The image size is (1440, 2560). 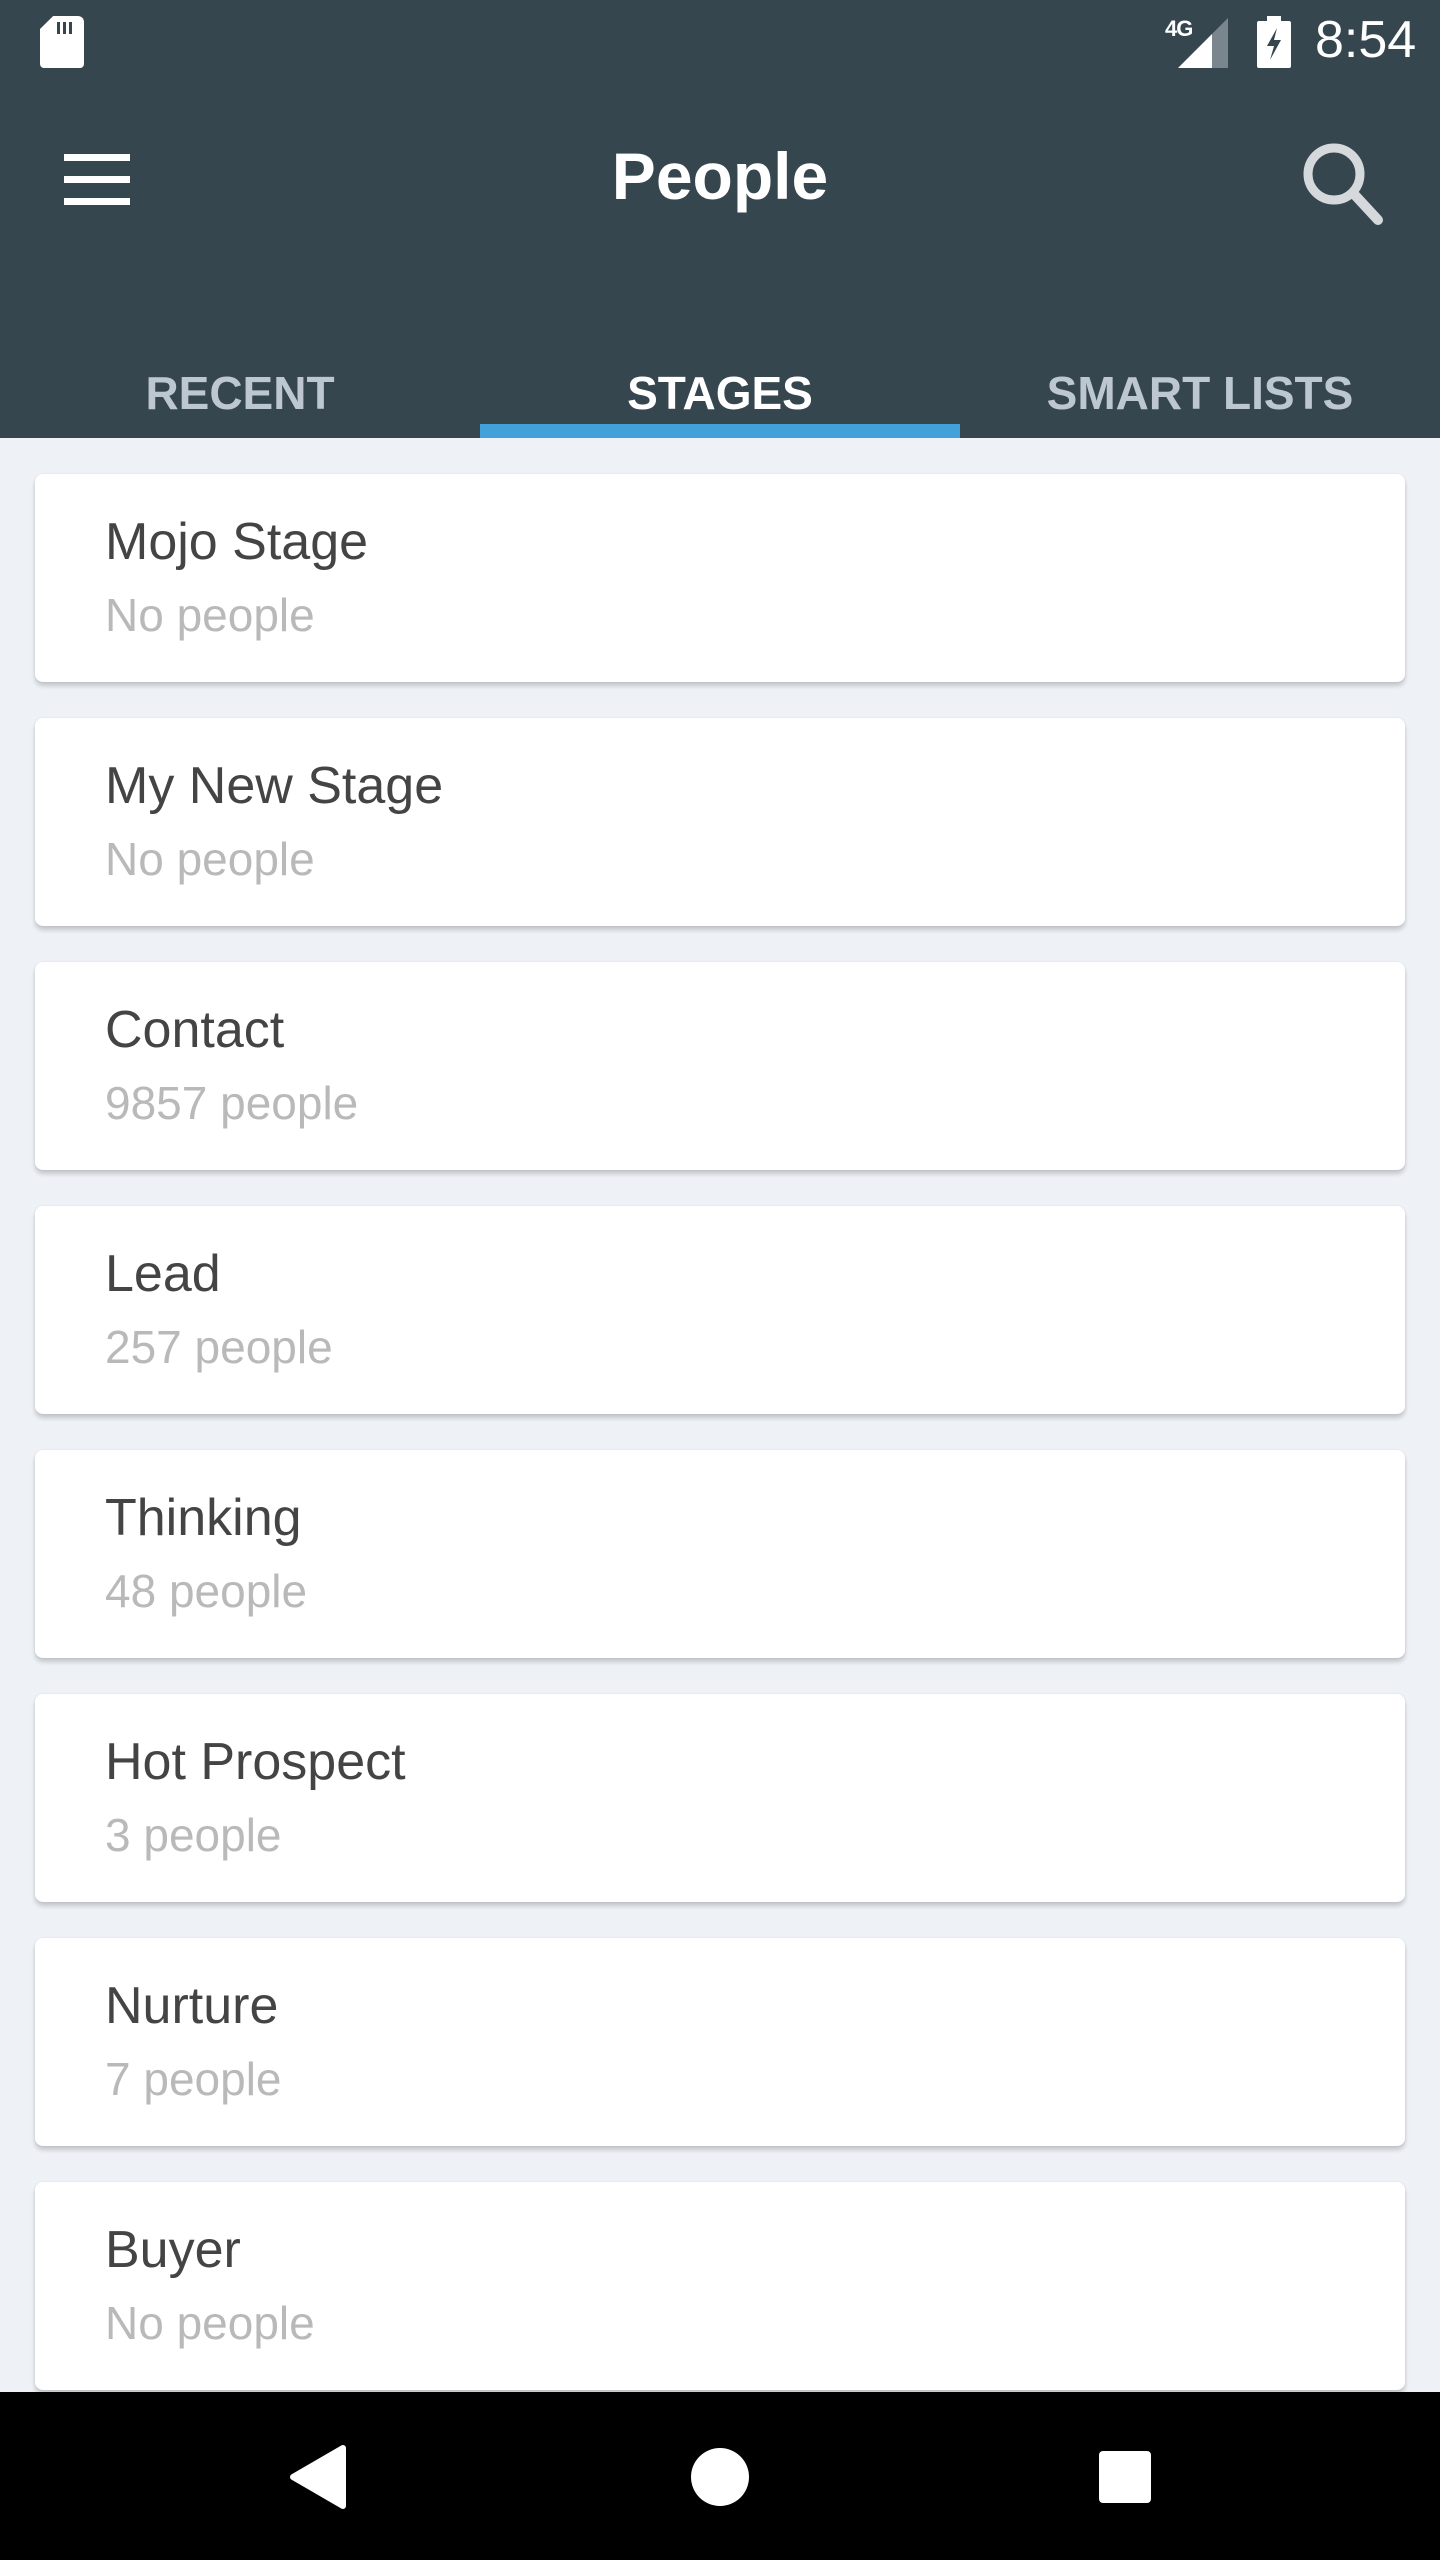 What do you see at coordinates (232, 1103) in the screenshot?
I see `stage-people-count: 9857 people` at bounding box center [232, 1103].